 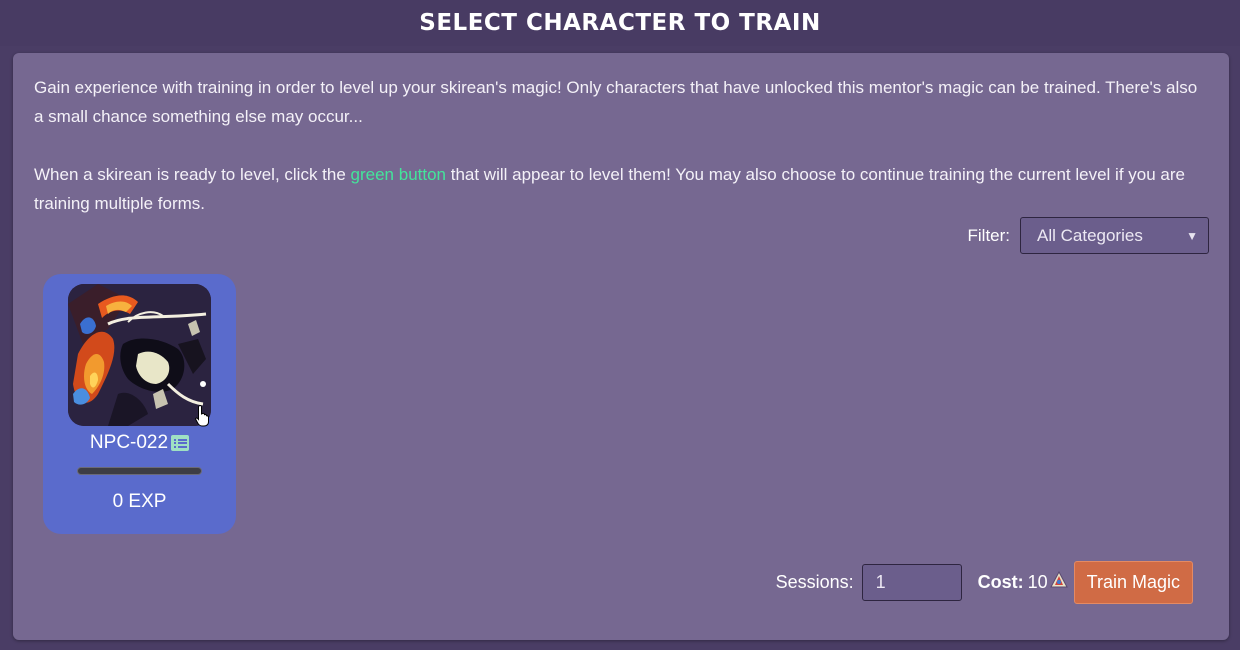 I want to click on cost-value: 10, so click(x=1037, y=582).